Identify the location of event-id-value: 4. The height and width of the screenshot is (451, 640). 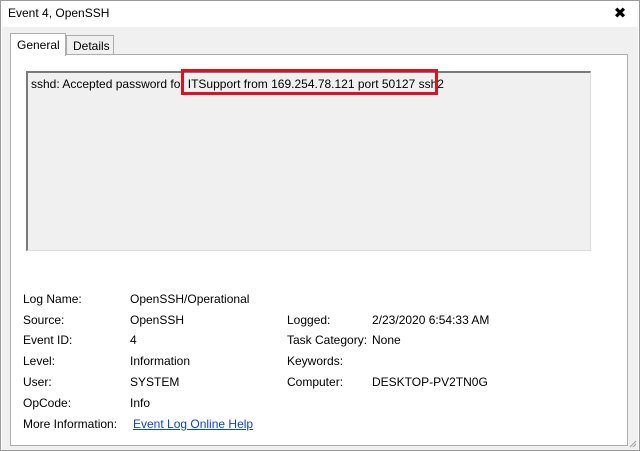
(133, 340).